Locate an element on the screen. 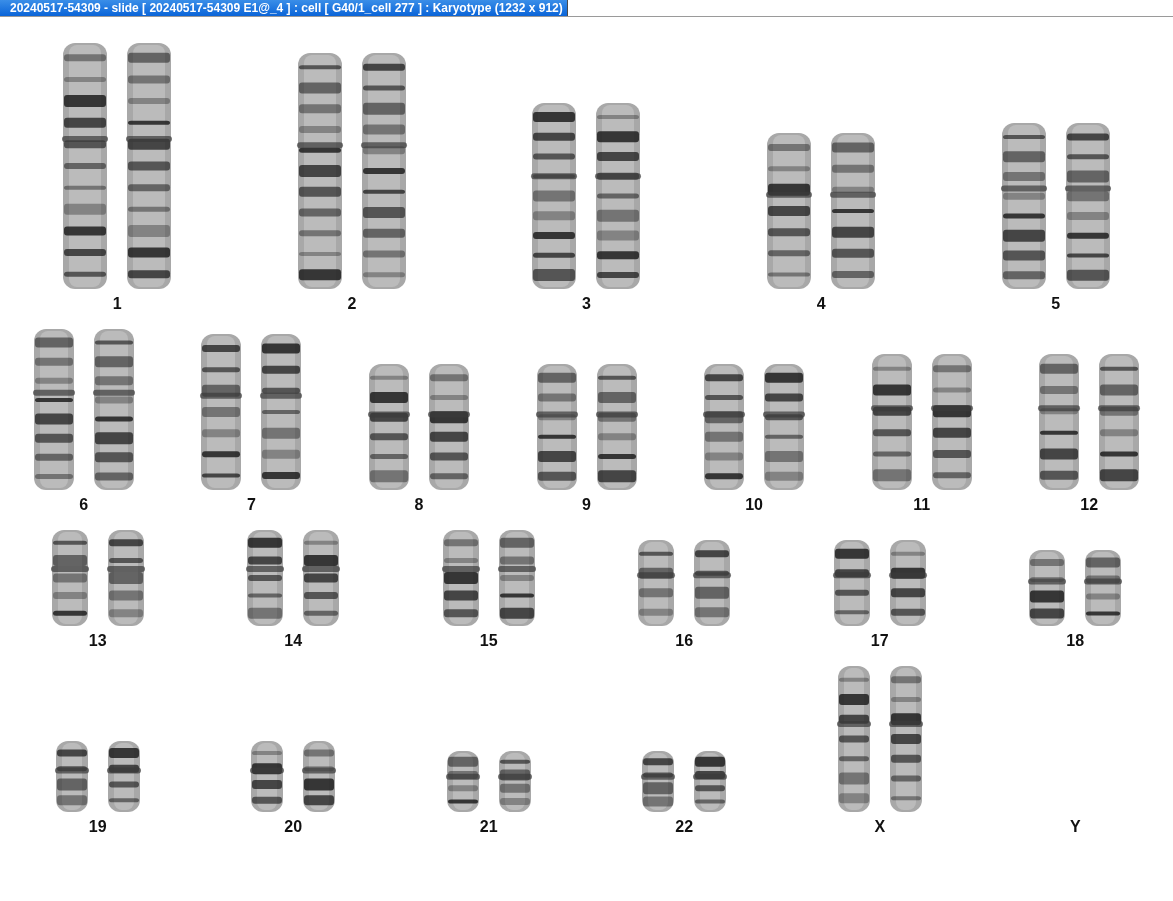  chromosome-number: 3 is located at coordinates (586, 304).